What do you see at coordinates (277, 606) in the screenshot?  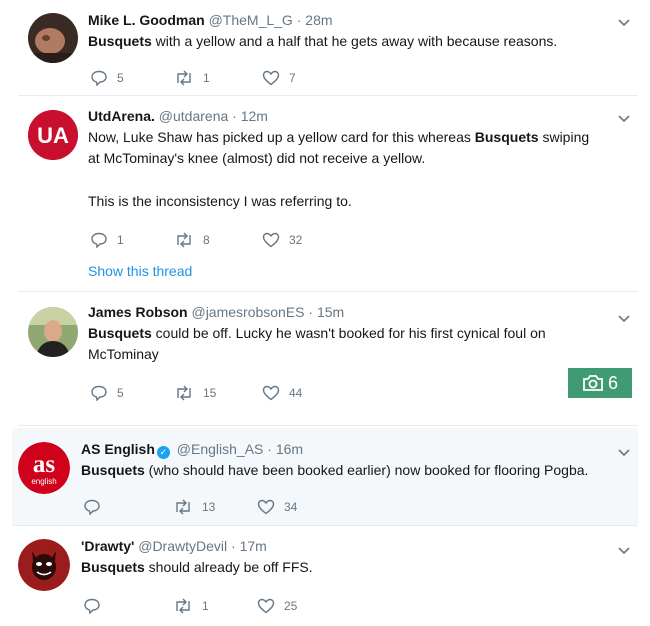 I see `like-button: 25` at bounding box center [277, 606].